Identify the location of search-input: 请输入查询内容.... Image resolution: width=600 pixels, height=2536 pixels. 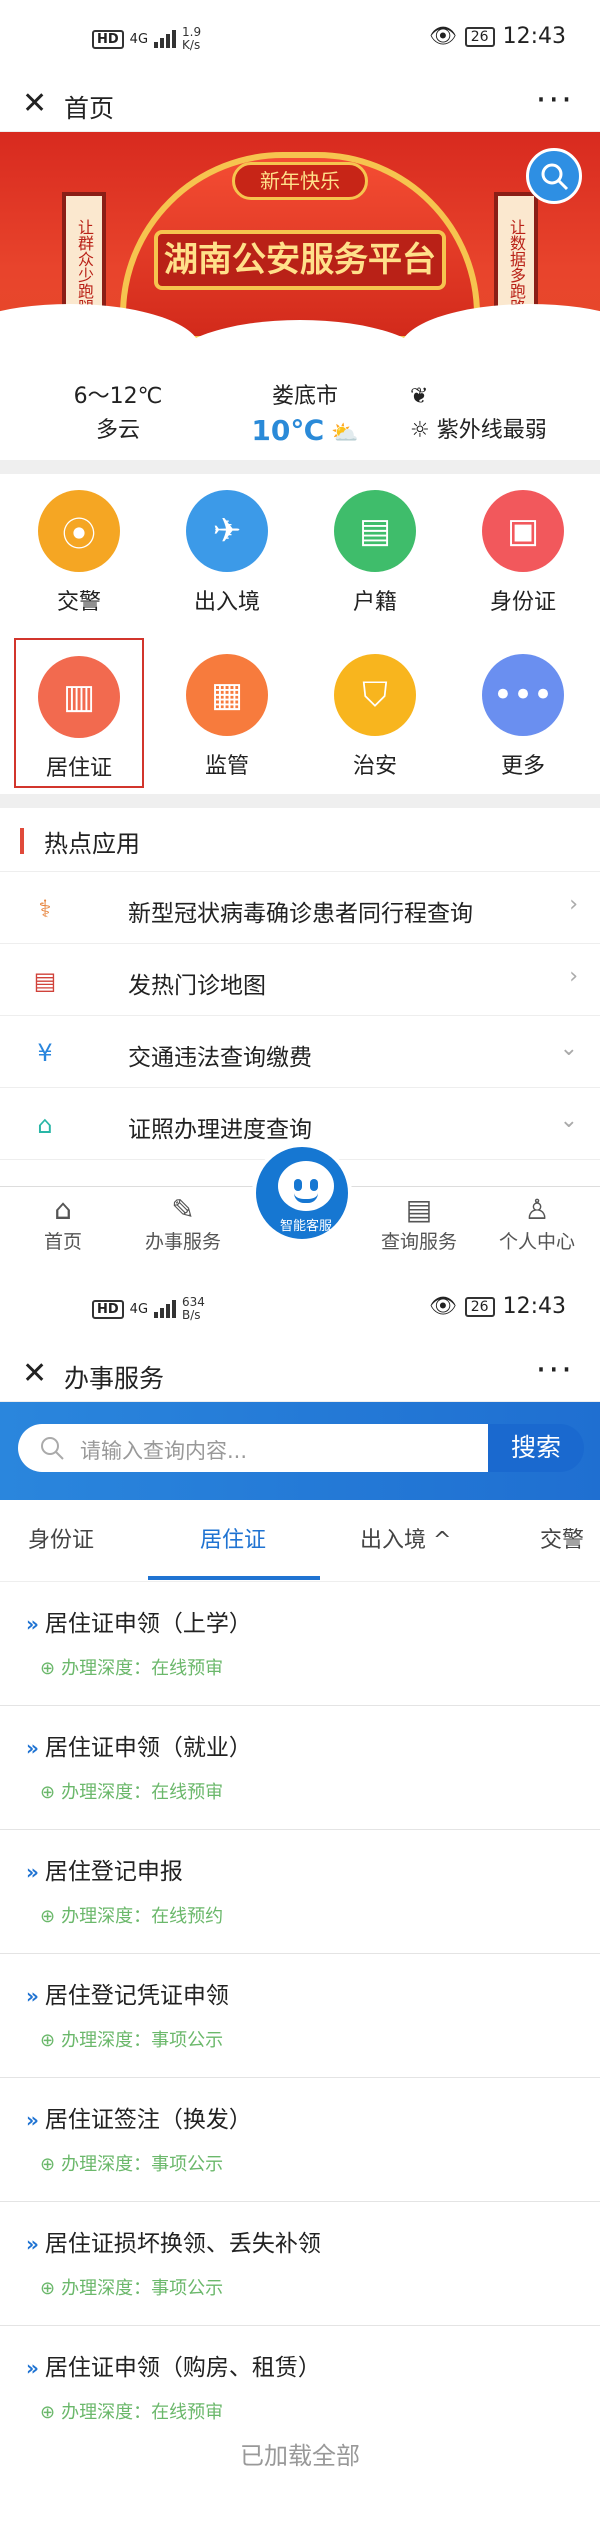
(253, 1448).